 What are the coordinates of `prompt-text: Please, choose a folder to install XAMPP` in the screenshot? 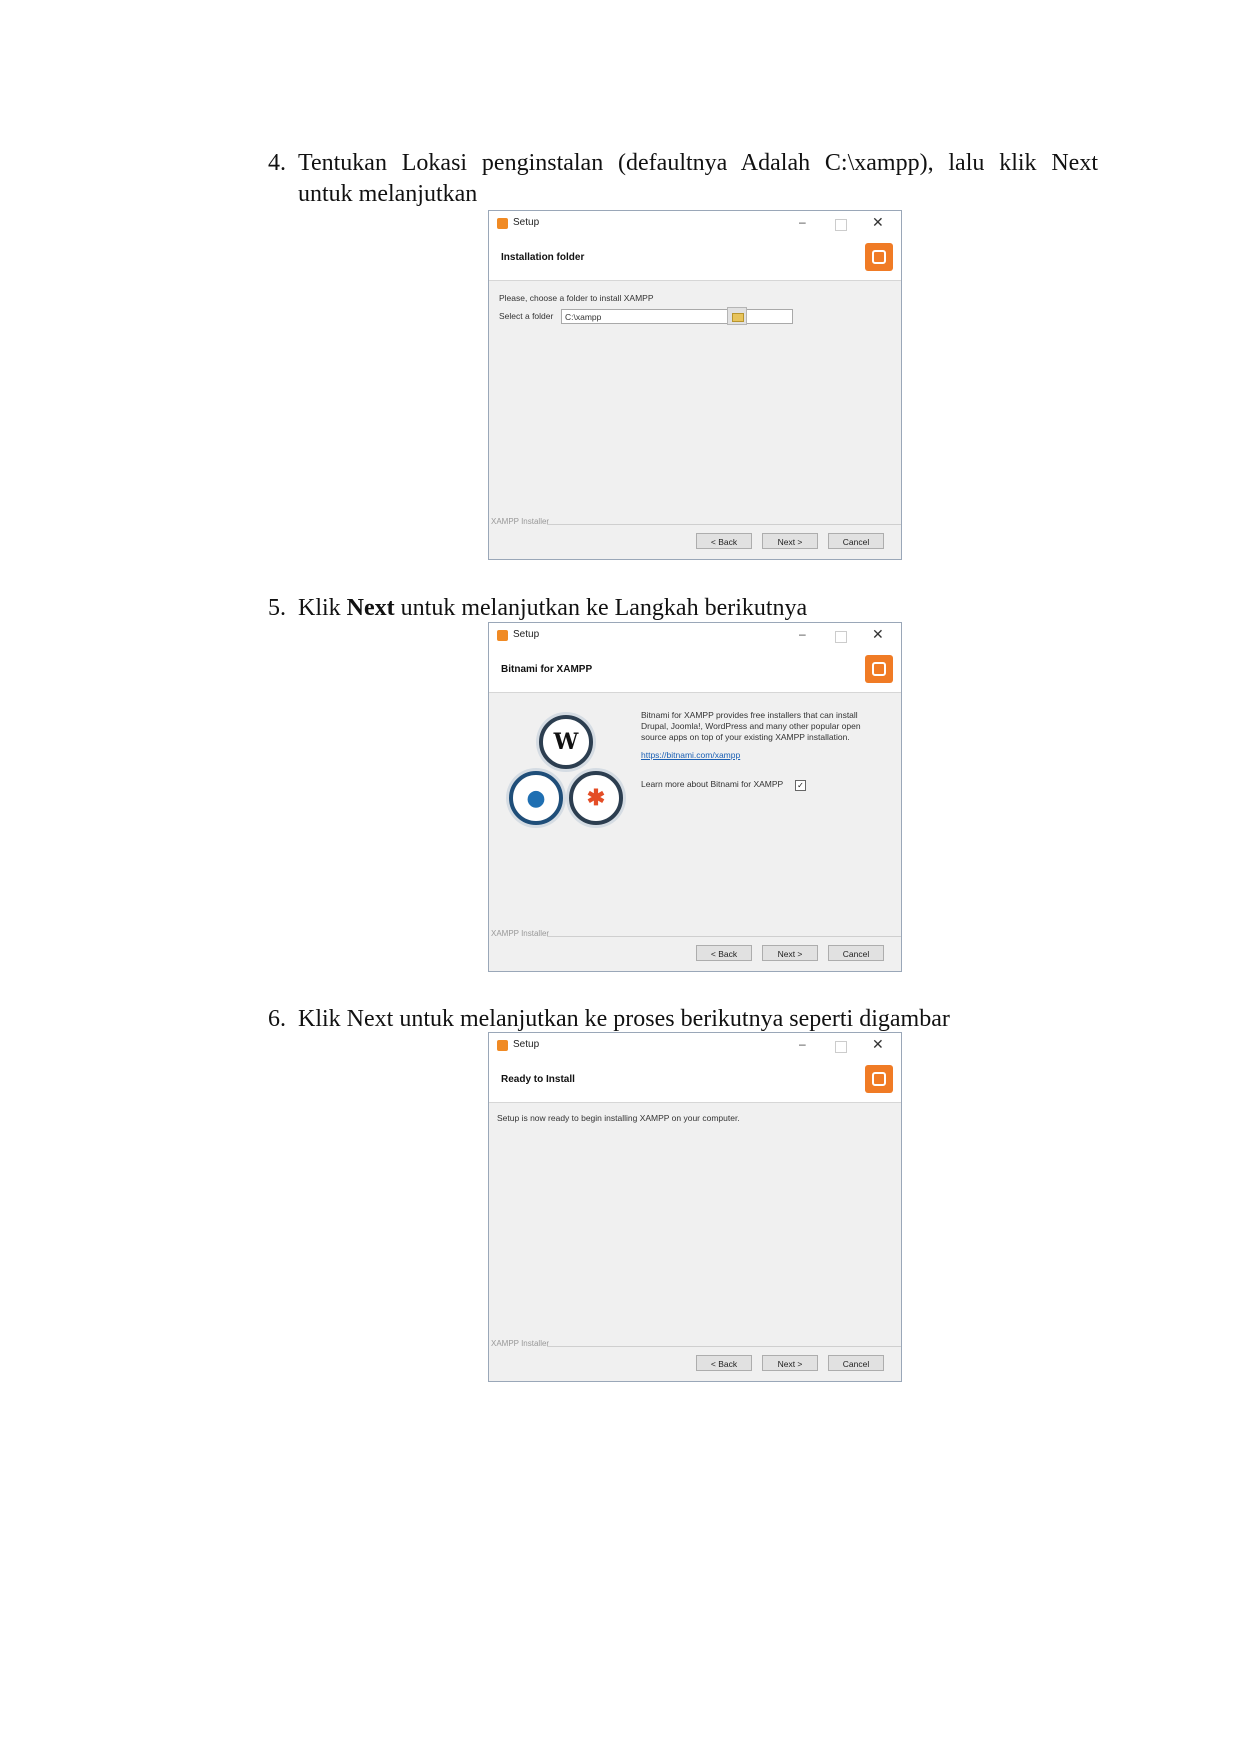 It's located at (576, 298).